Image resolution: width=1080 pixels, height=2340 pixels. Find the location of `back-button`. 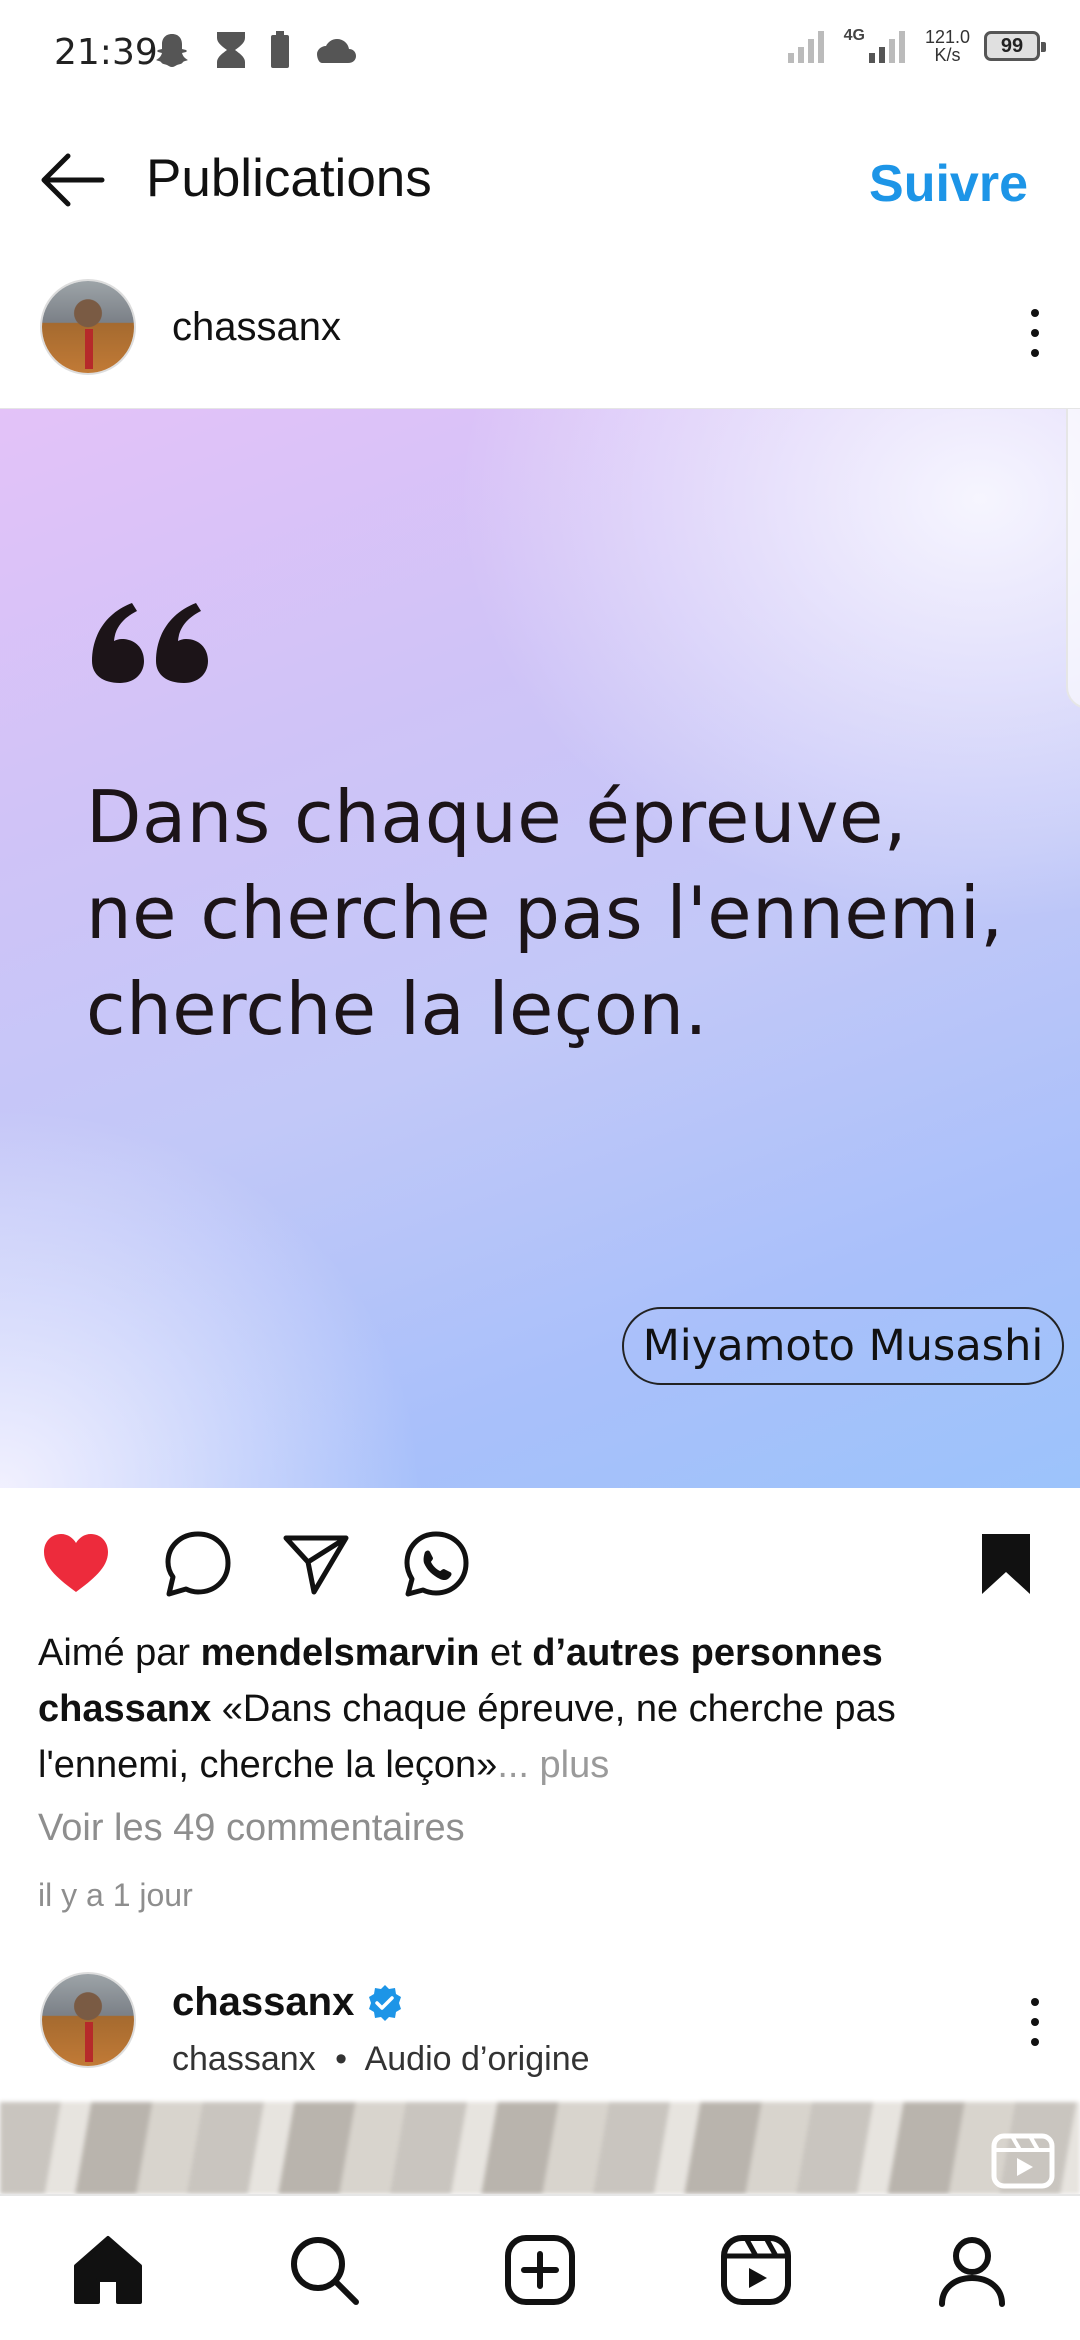

back-button is located at coordinates (72, 180).